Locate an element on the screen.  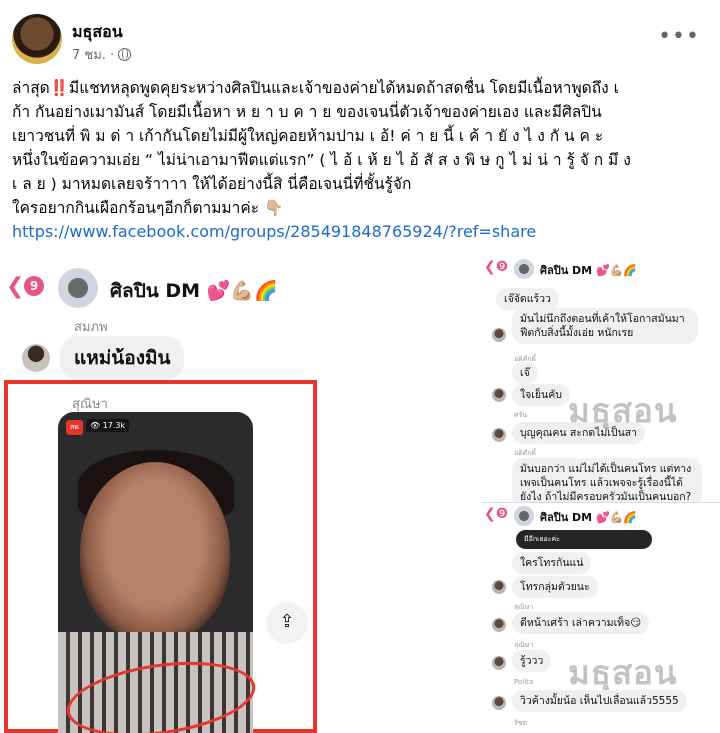
post-meta: 7 ชม. · is located at coordinates (102, 54).